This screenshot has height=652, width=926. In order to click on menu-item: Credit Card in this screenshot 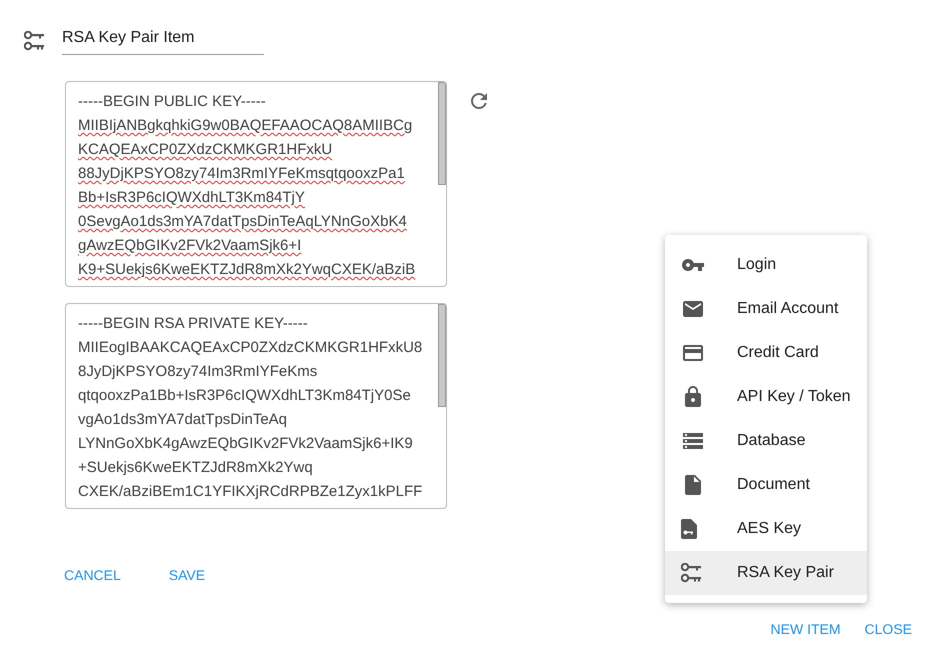, I will do `click(766, 353)`.